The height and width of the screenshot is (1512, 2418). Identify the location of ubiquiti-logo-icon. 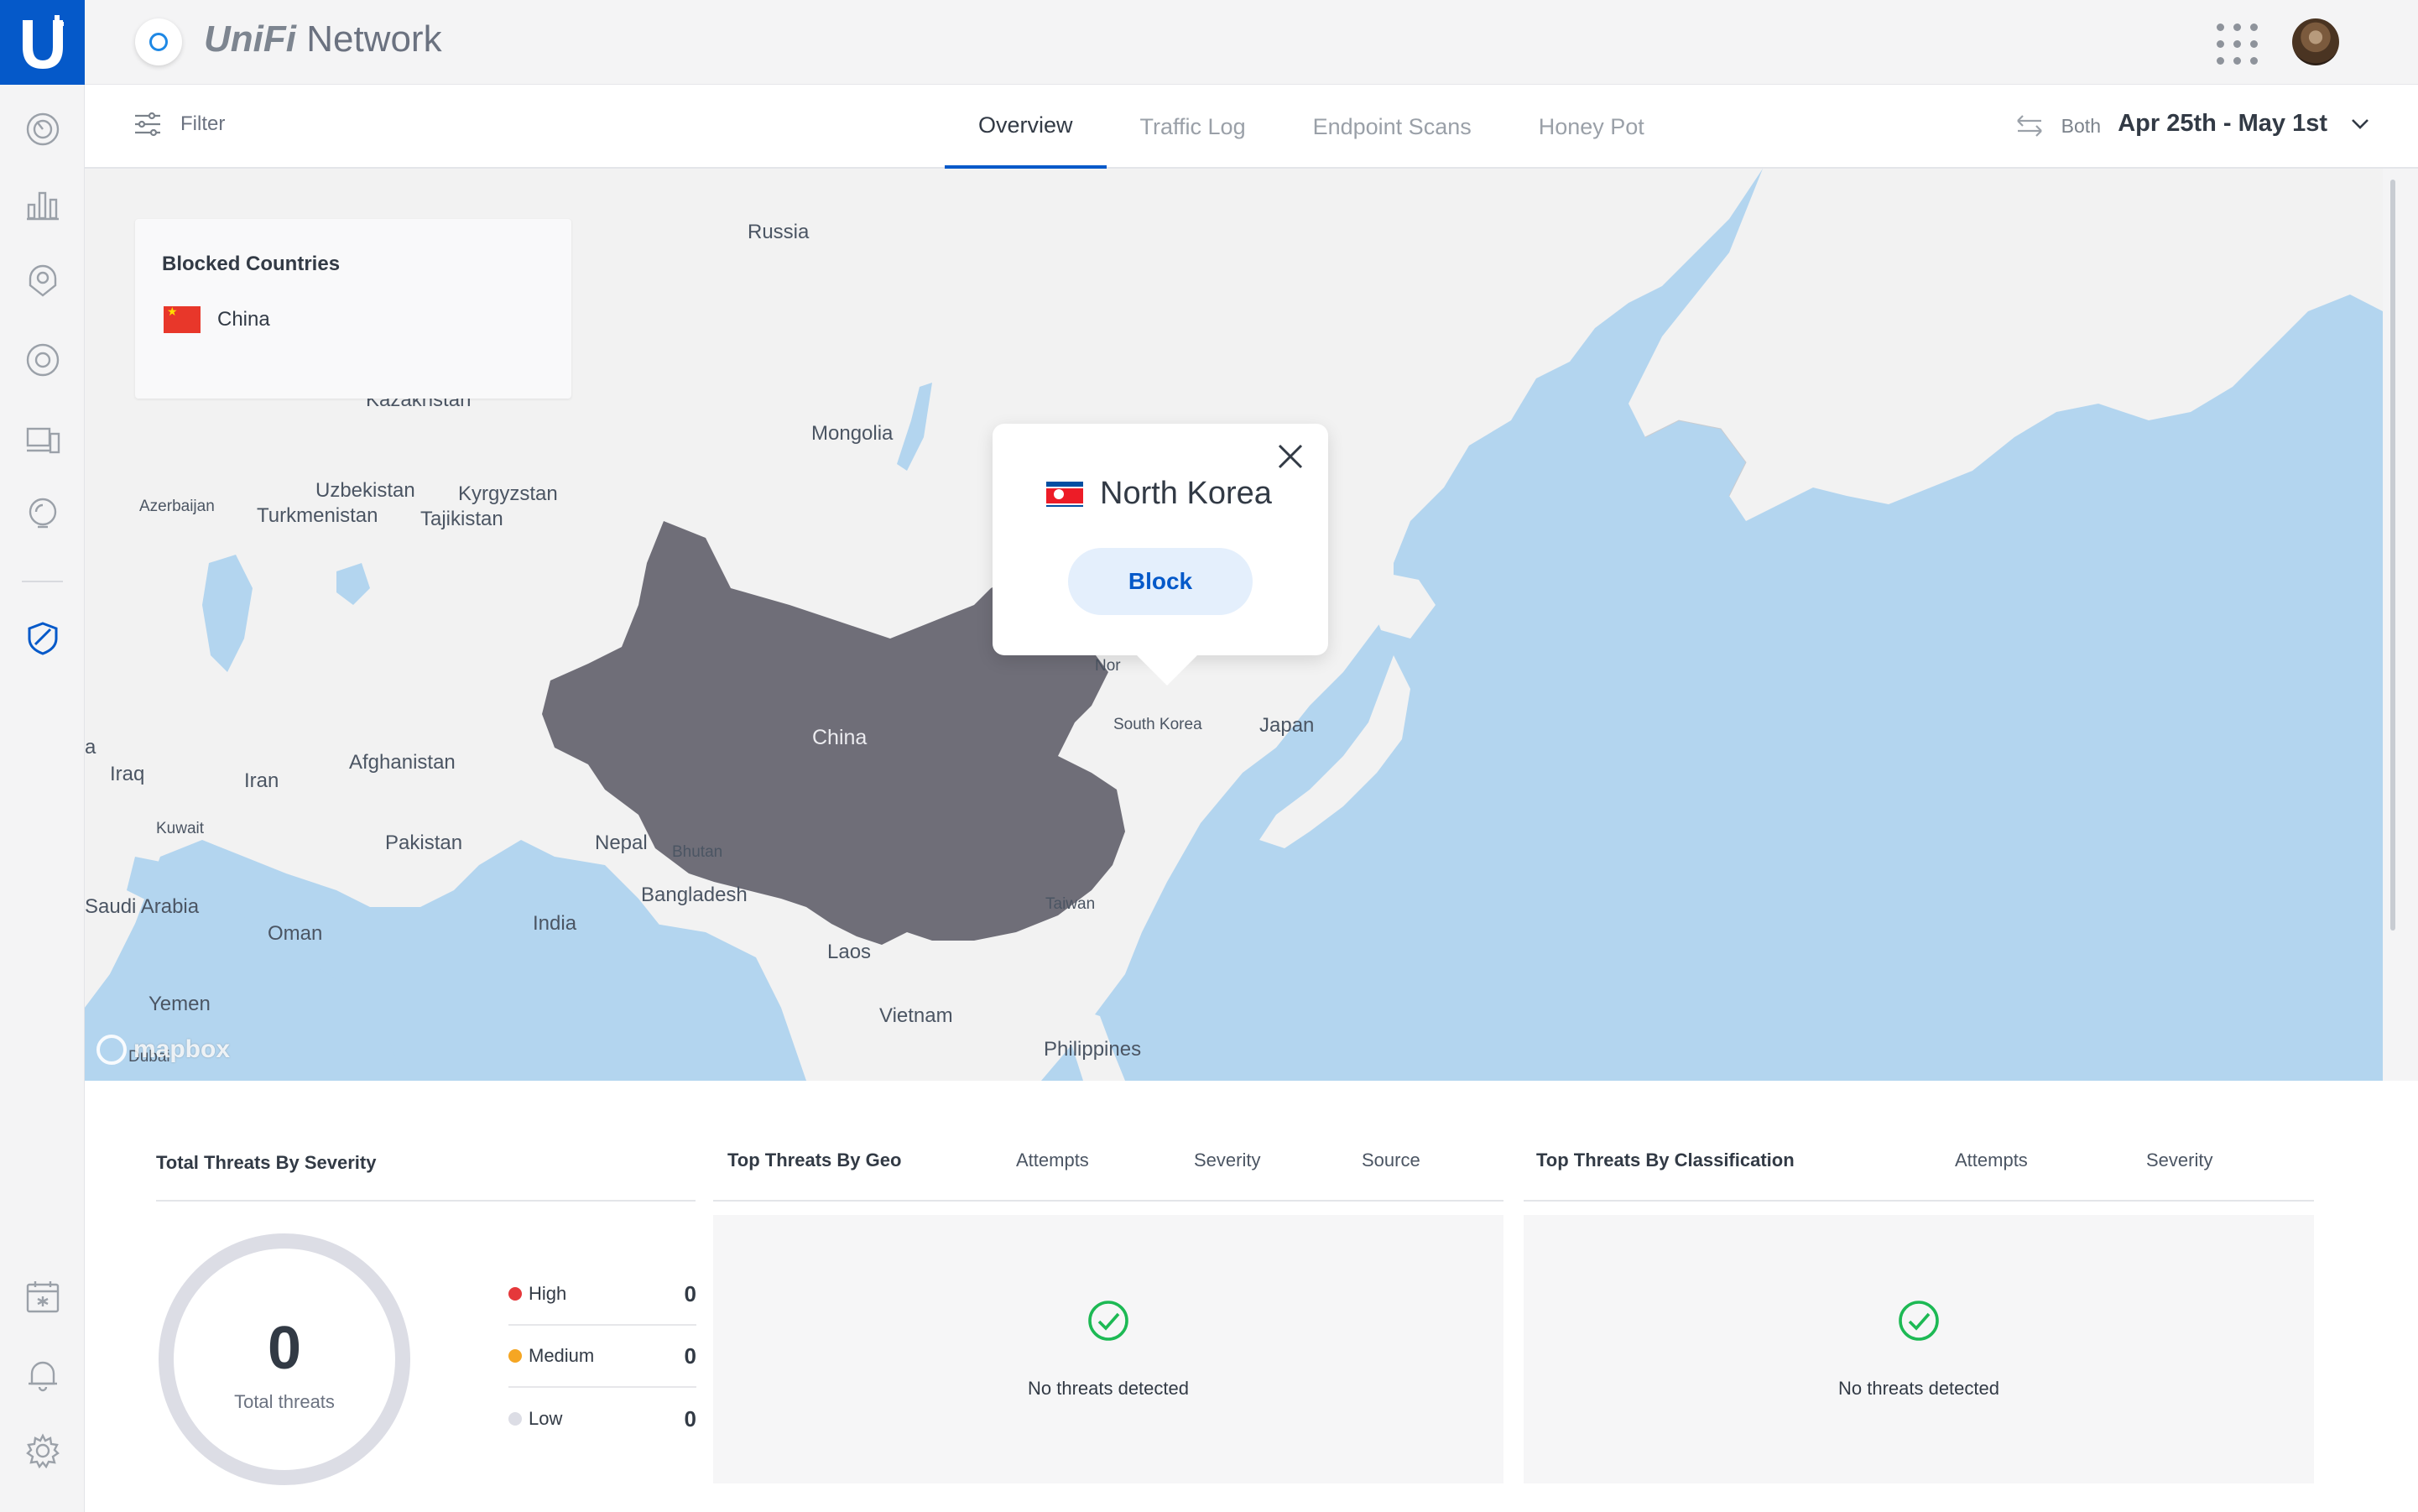
(42, 43).